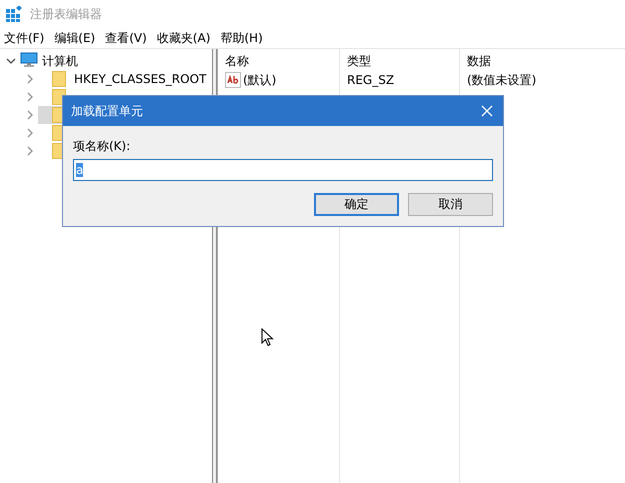 The width and height of the screenshot is (625, 483). I want to click on cancel-button: 取消, so click(450, 204).